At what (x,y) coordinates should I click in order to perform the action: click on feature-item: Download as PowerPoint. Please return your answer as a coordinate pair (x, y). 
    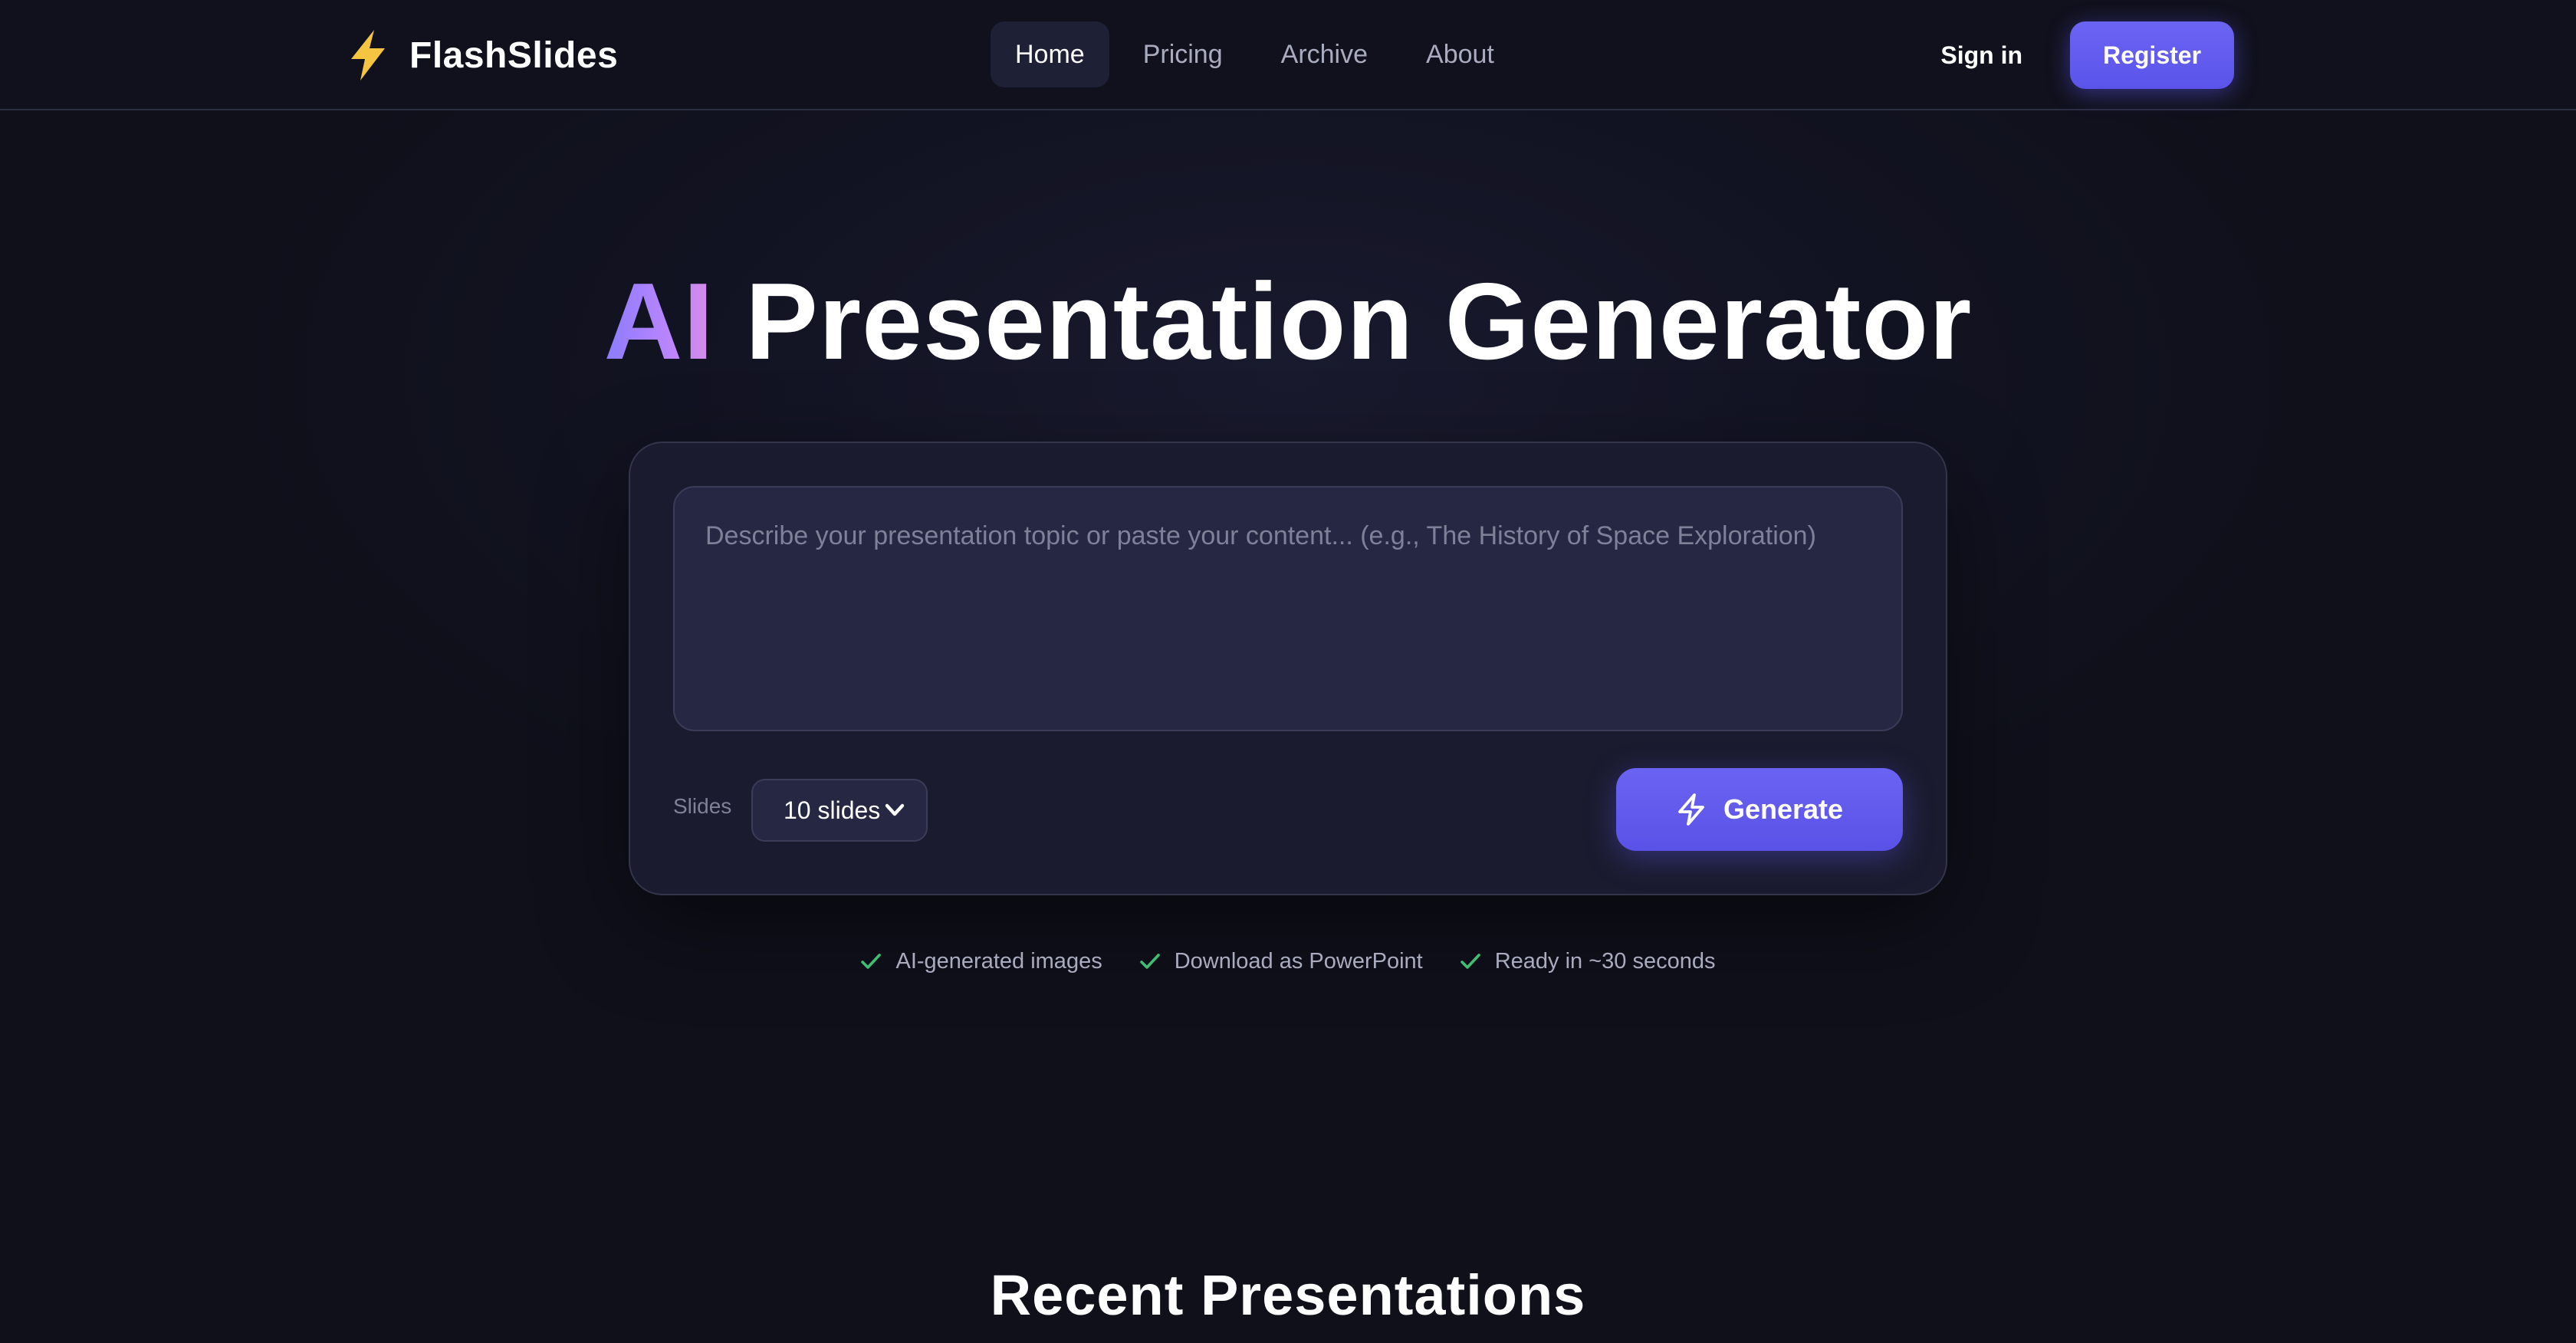
    Looking at the image, I should click on (1281, 962).